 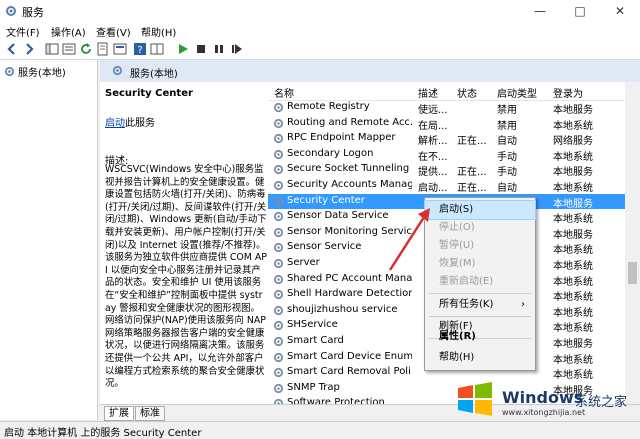 I want to click on service-row: Secondary Logon 在不... 手动 本地系统, so click(x=446, y=155).